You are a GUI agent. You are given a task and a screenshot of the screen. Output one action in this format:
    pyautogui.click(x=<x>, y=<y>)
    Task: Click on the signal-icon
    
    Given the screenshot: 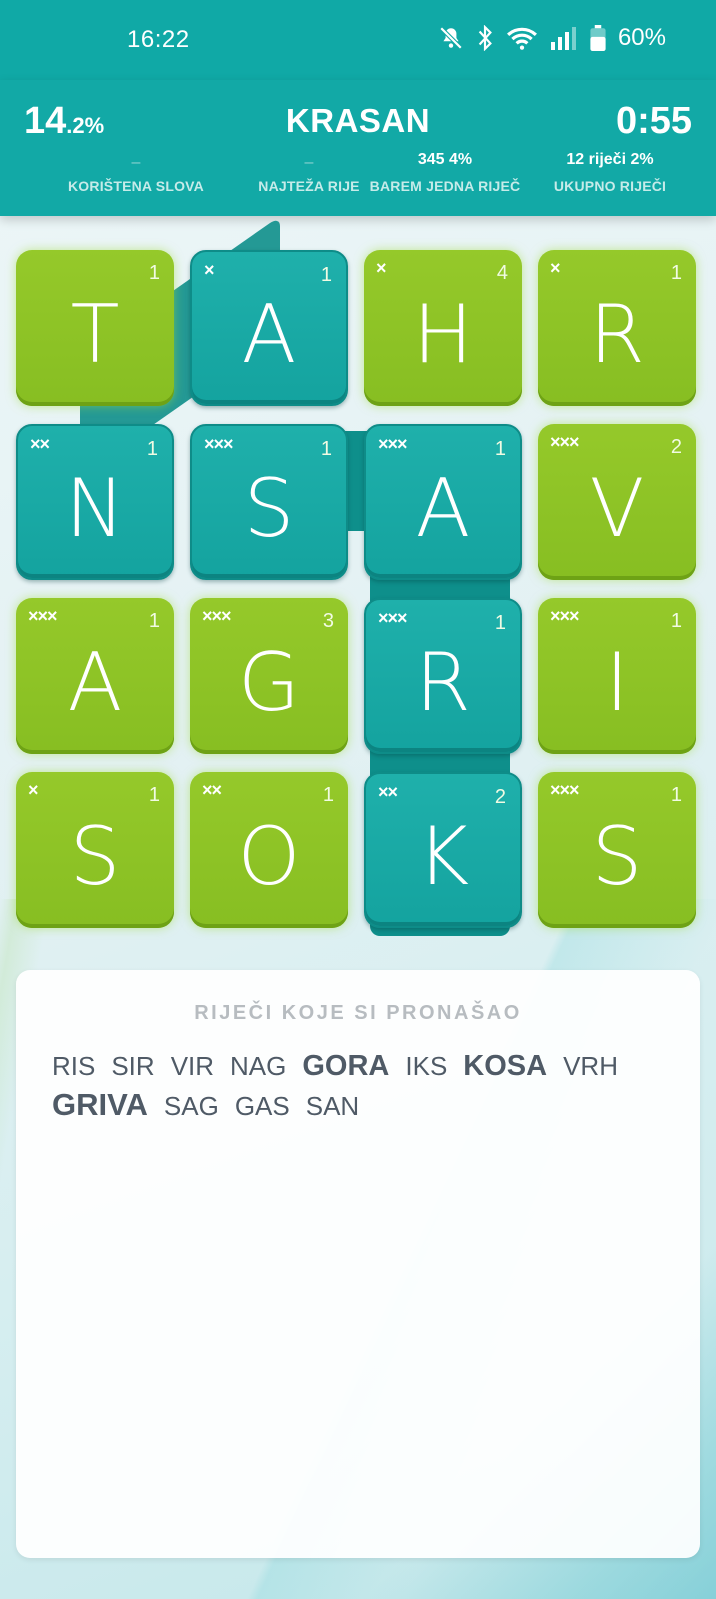 What is the action you would take?
    pyautogui.click(x=564, y=38)
    